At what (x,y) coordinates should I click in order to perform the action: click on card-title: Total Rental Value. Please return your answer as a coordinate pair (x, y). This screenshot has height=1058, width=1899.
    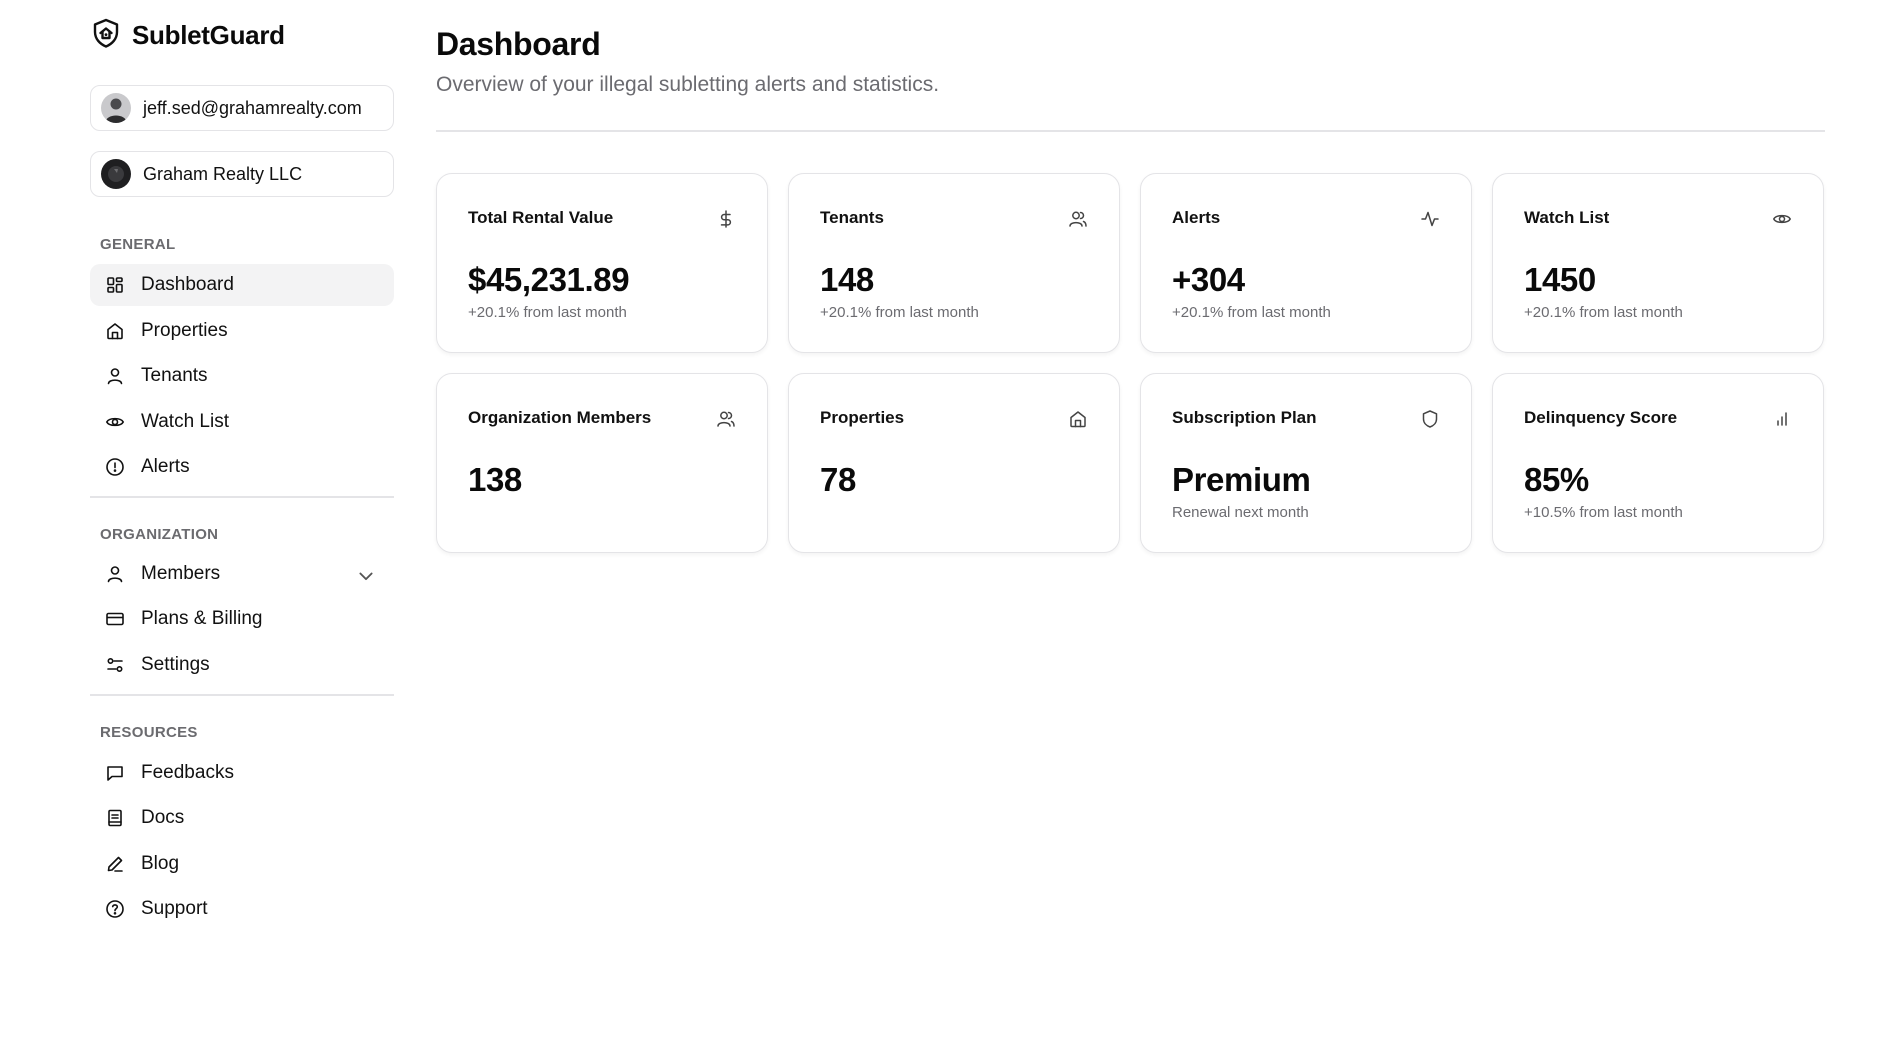
    Looking at the image, I should click on (541, 217).